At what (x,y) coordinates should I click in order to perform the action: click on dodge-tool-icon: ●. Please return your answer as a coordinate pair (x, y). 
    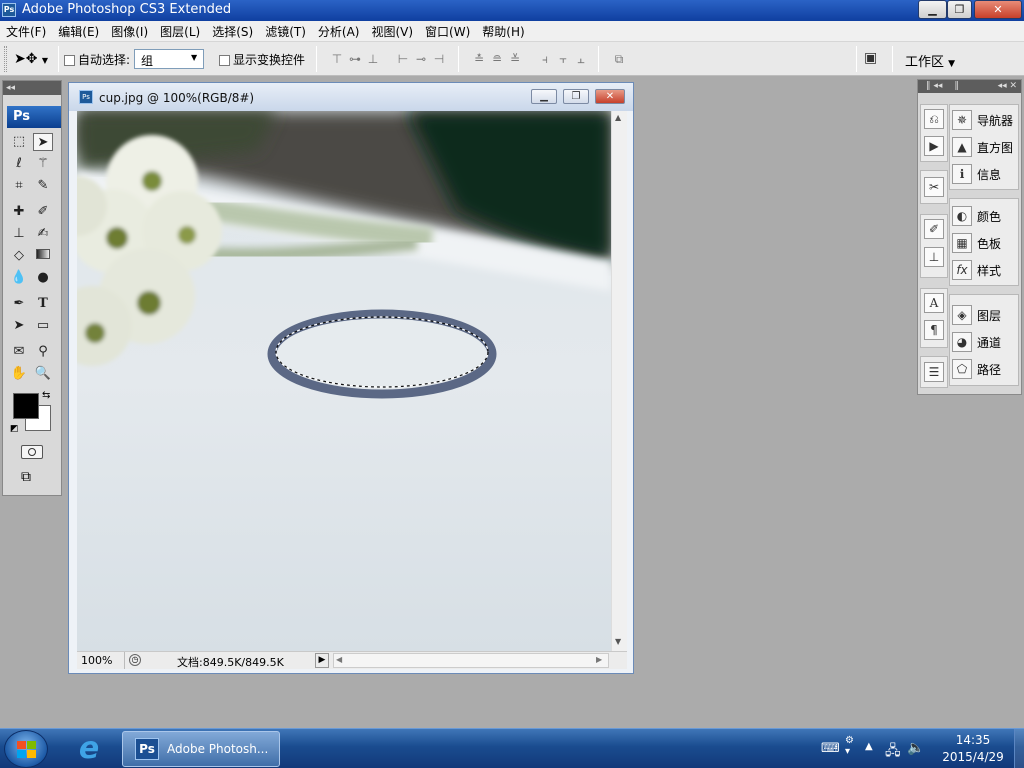
    Looking at the image, I should click on (43, 278).